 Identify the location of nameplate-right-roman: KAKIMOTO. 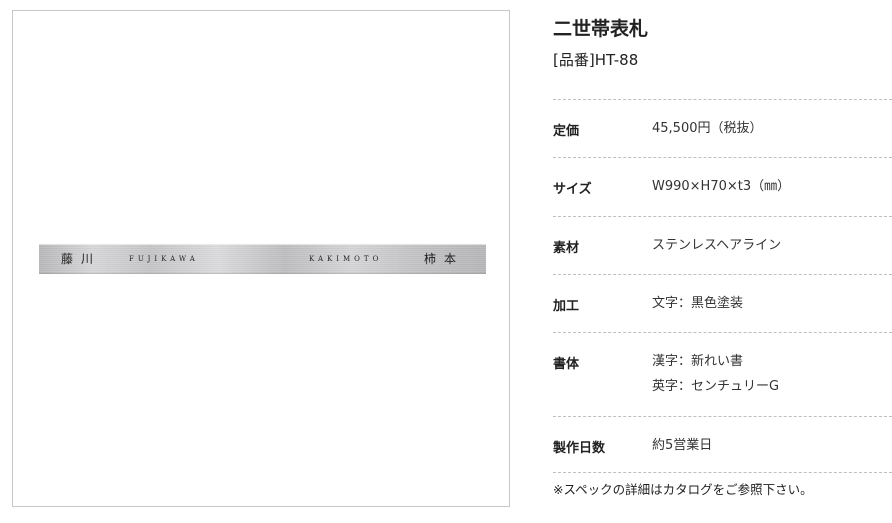
(346, 259).